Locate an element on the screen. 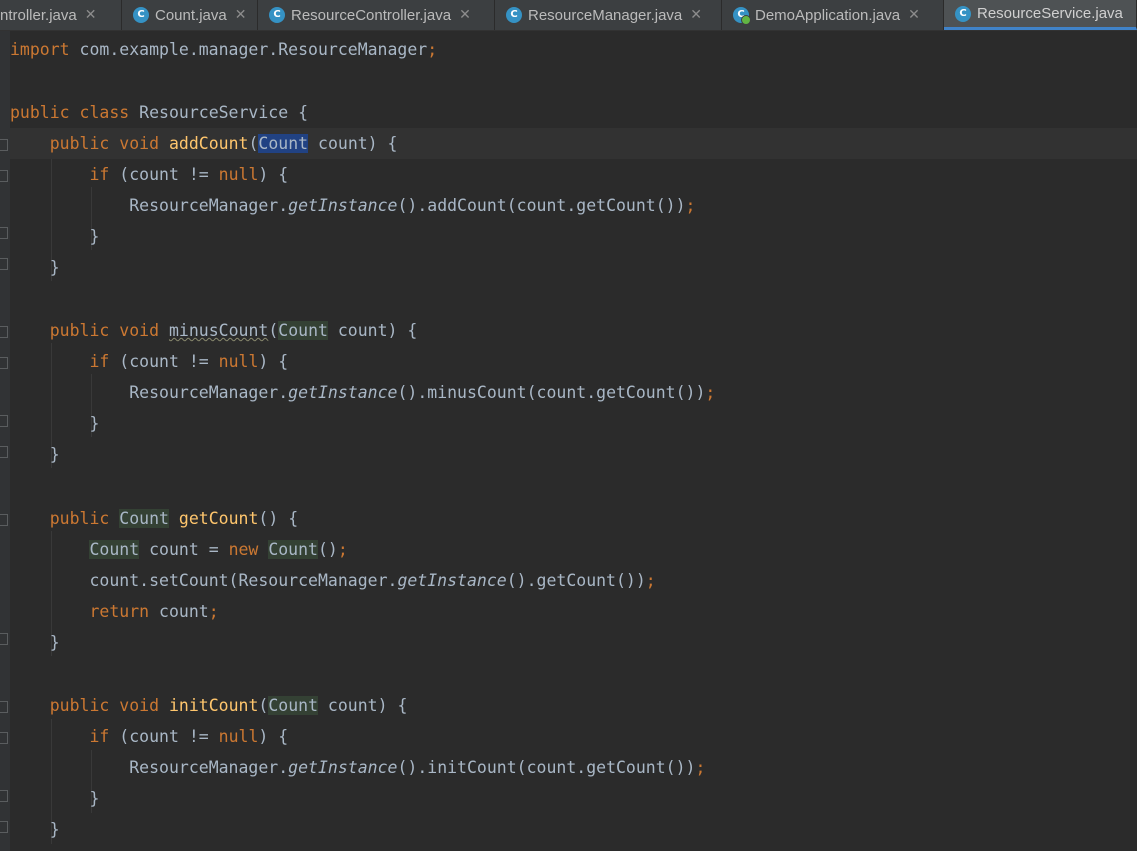 The image size is (1137, 851). code-line: public class ResourceService { is located at coordinates (573, 112).